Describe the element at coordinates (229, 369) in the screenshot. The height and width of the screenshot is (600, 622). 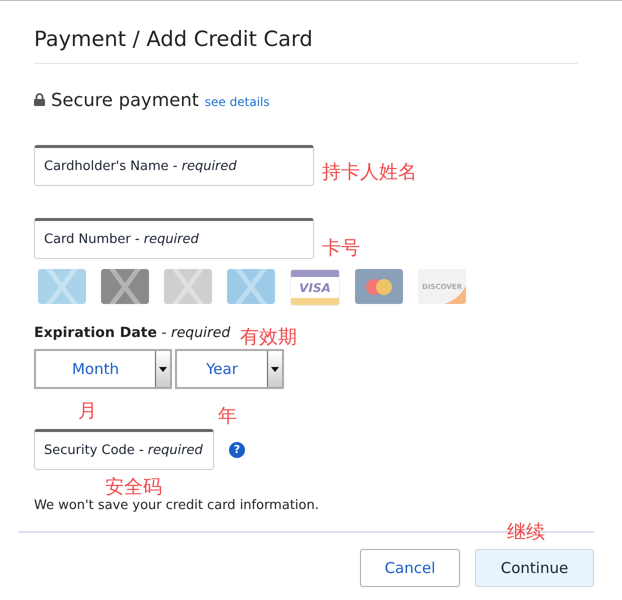
I see `dropdown: Year` at that location.